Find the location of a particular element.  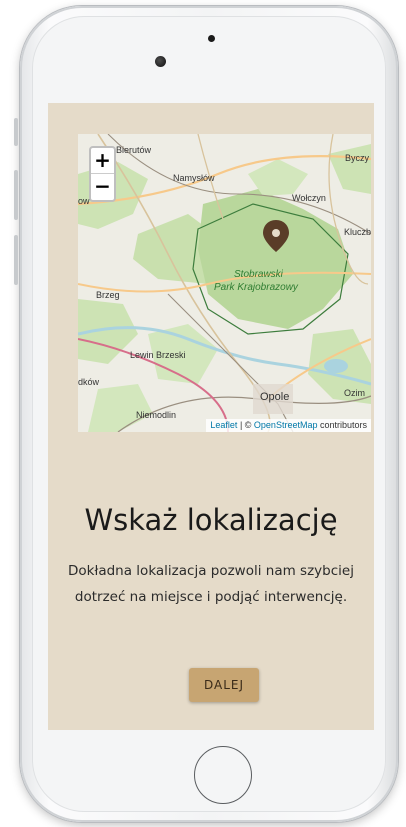

zoom-control: + − is located at coordinates (102, 174).